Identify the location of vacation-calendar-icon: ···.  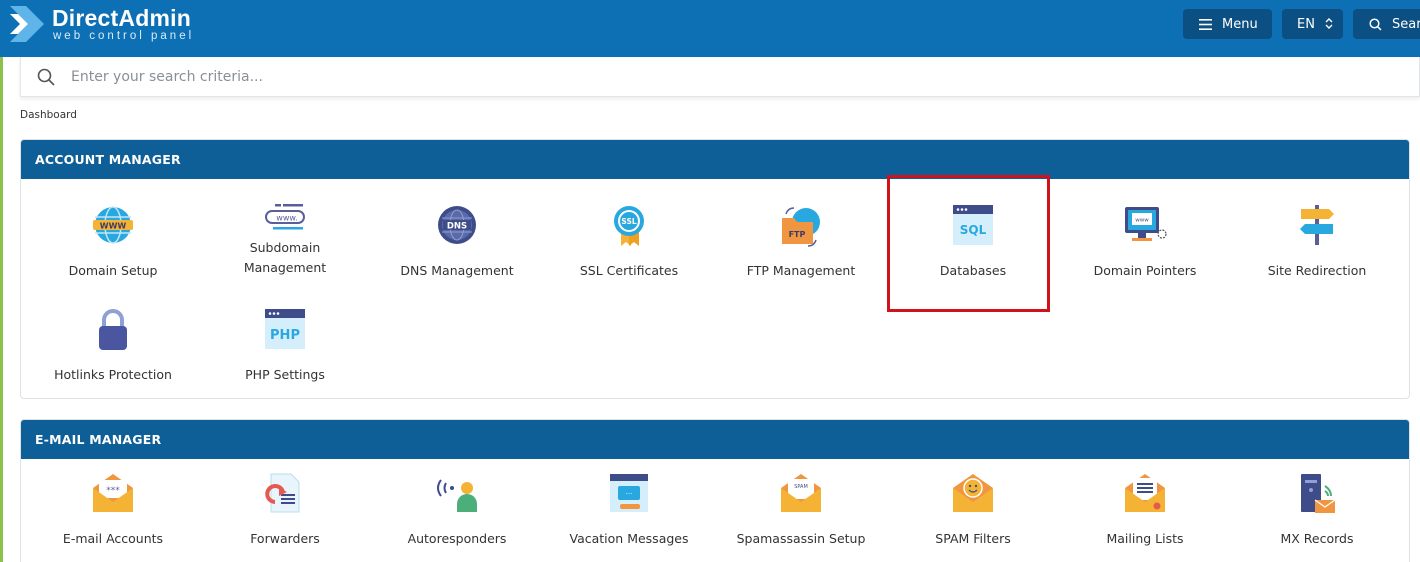
(629, 493).